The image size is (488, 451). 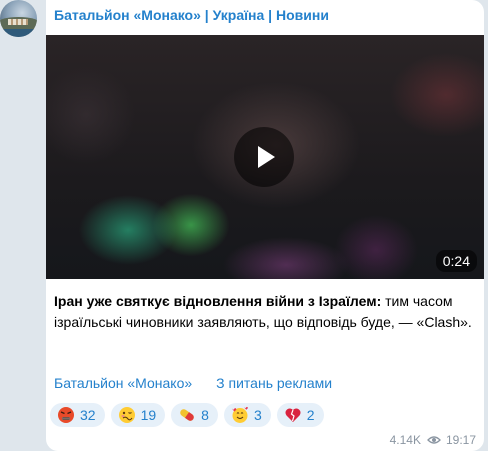 I want to click on pill-icon, so click(x=187, y=415).